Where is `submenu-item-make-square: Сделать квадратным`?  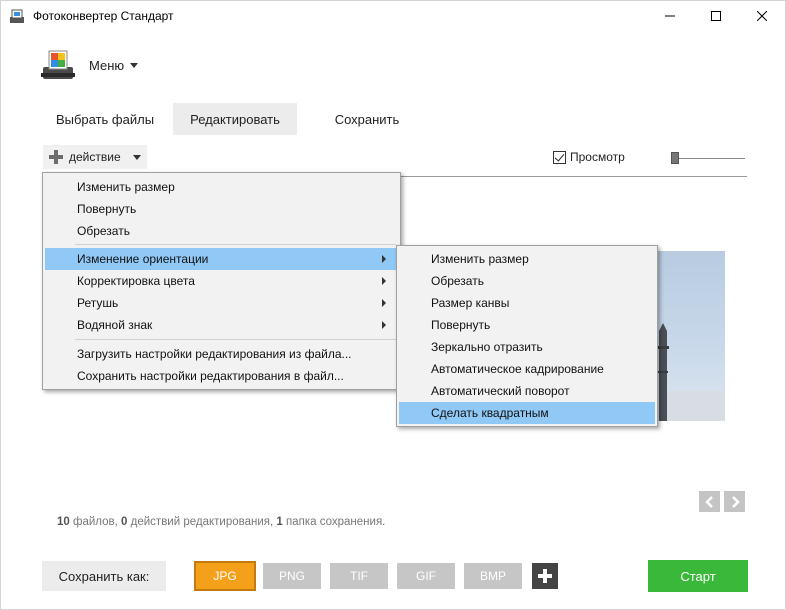 submenu-item-make-square: Сделать квадратным is located at coordinates (527, 413).